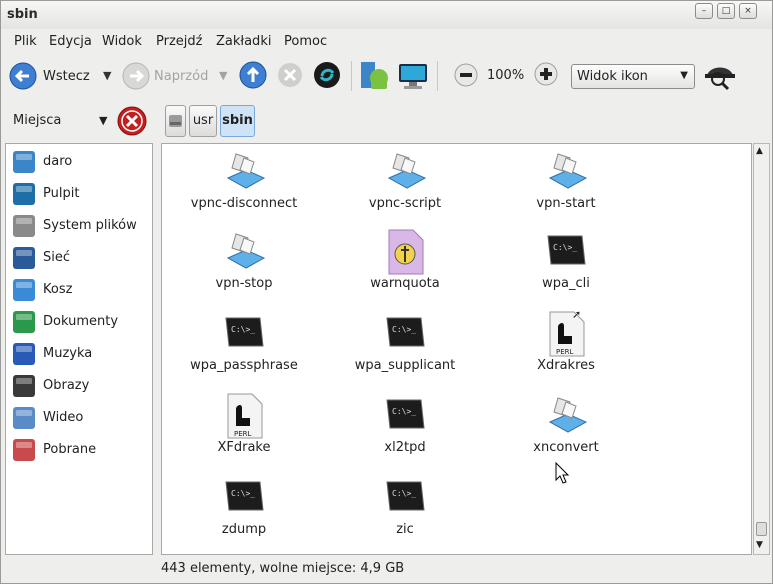  Describe the element at coordinates (243, 41) in the screenshot. I see `menu-bookmarks: Zakładki` at that location.